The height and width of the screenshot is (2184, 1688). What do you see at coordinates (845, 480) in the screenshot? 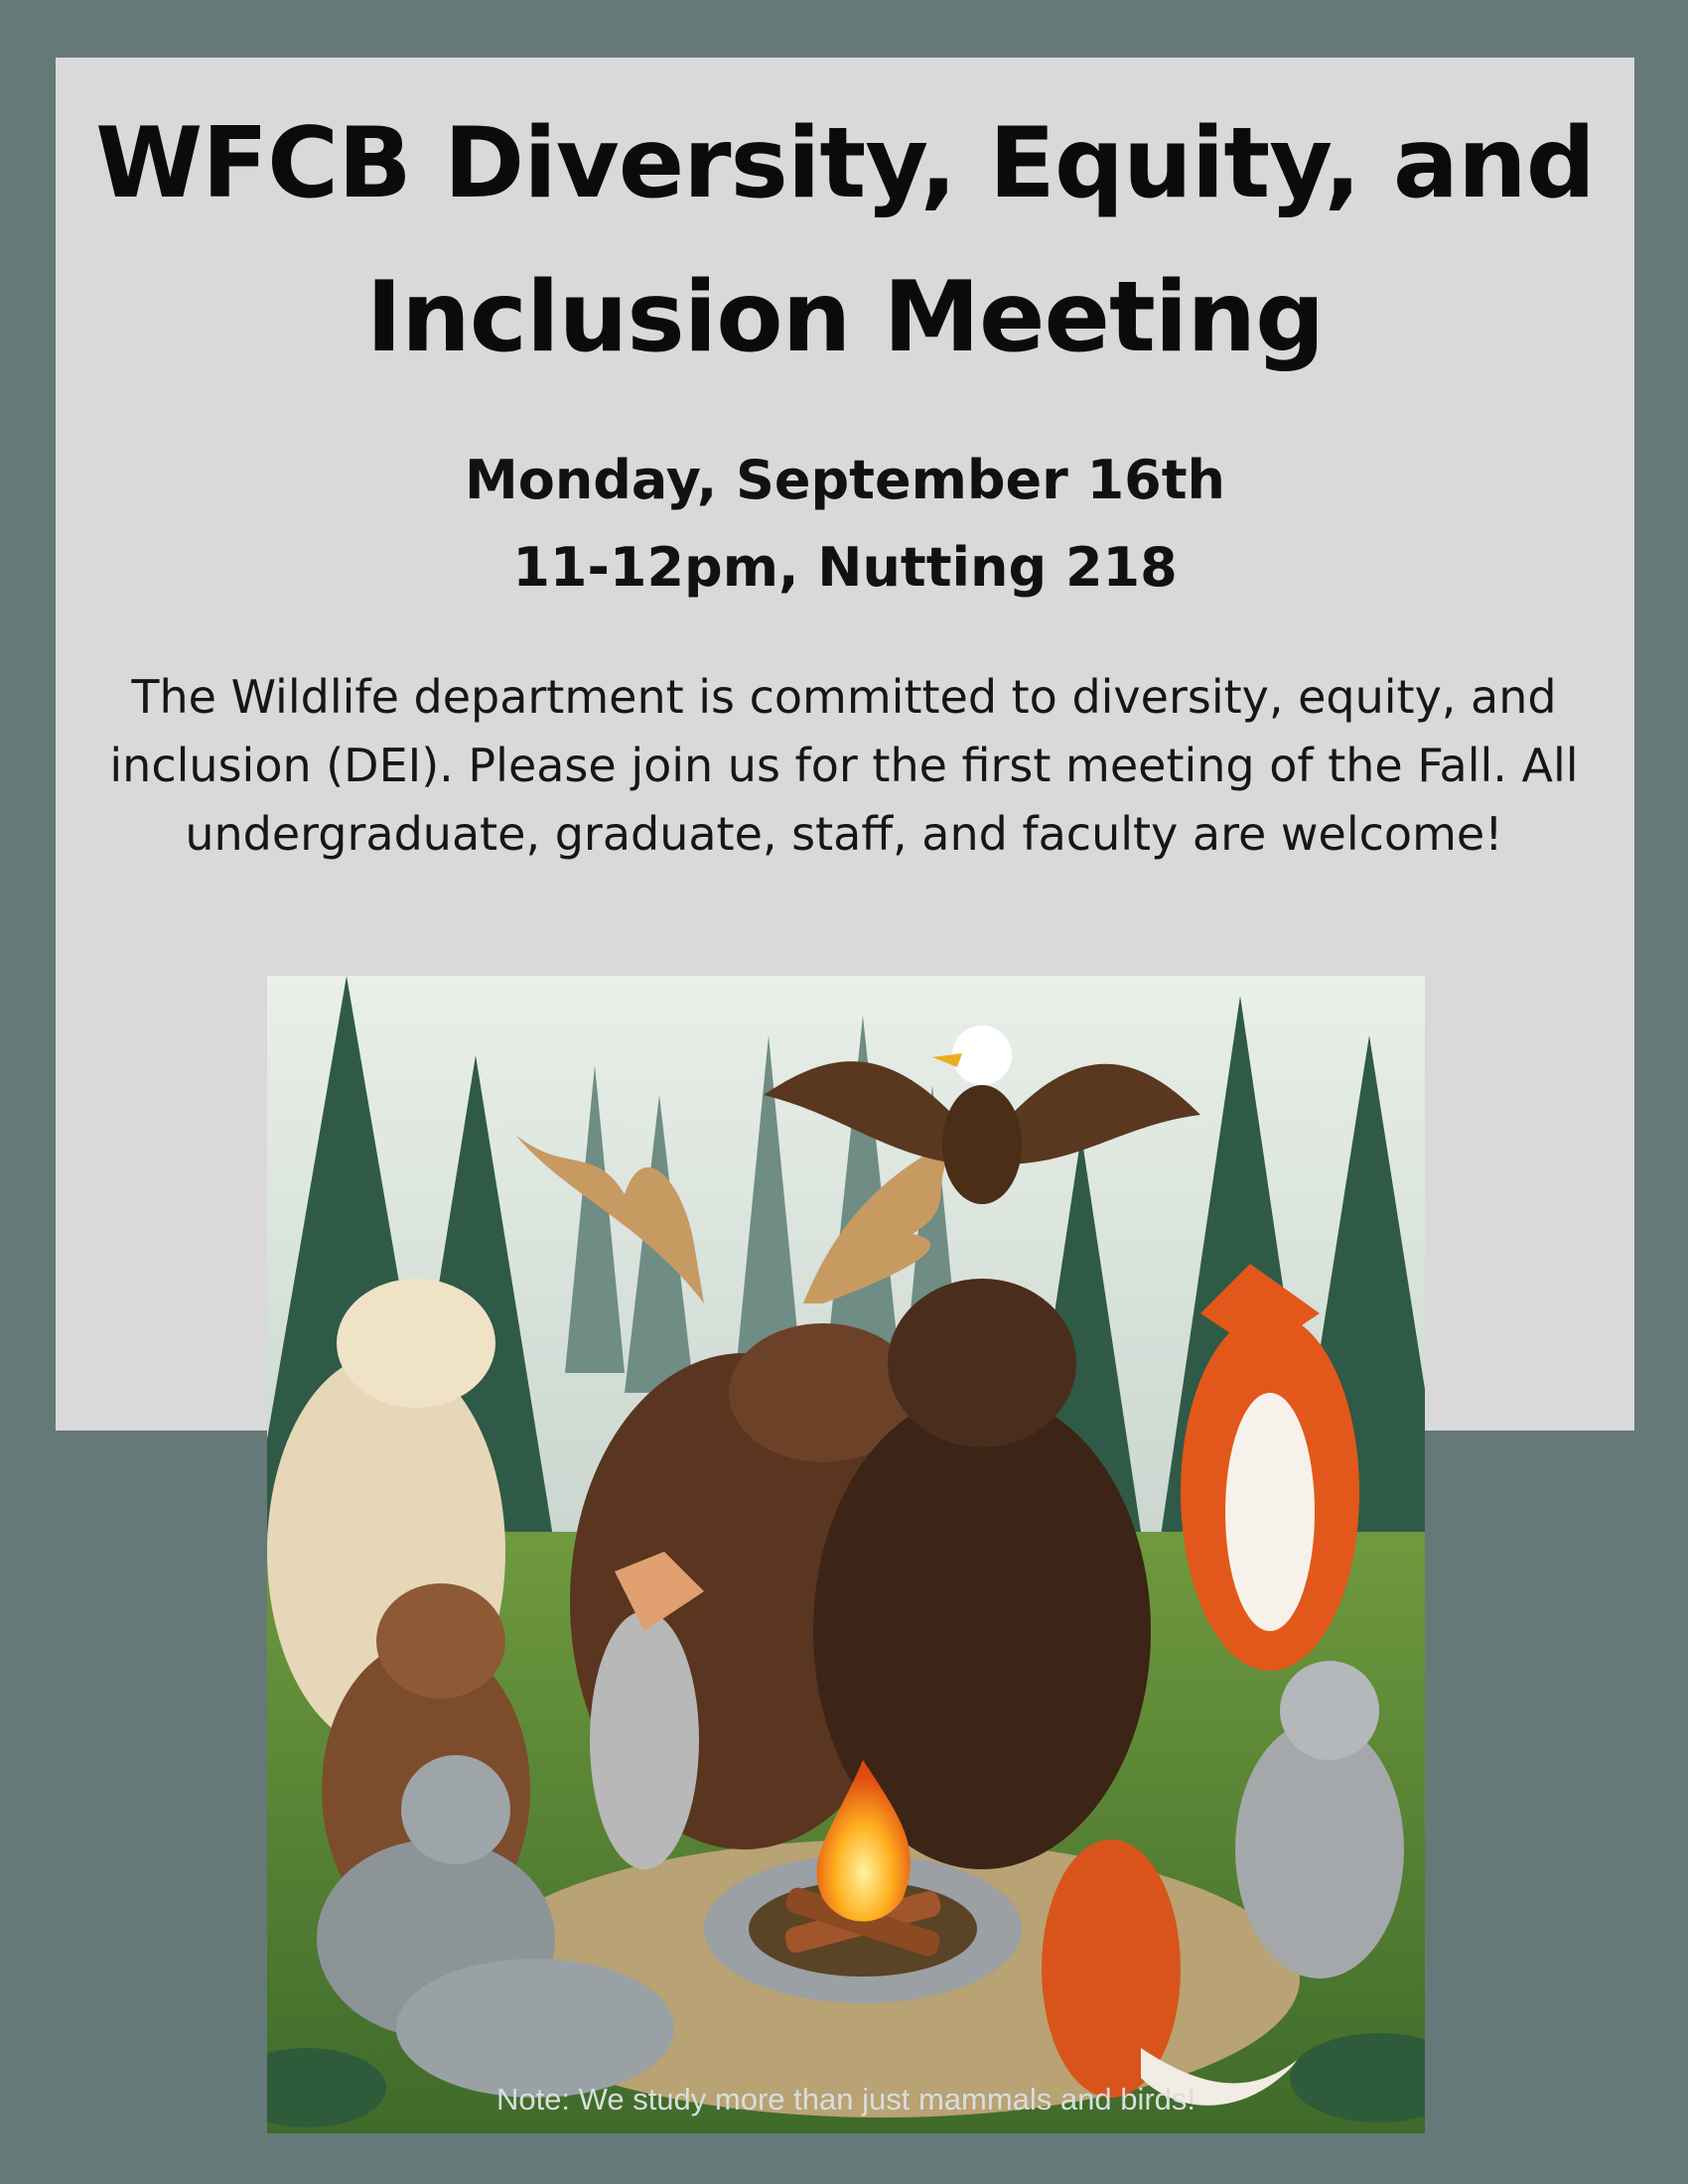
I see `meeting-date: Monday, September 16th` at bounding box center [845, 480].